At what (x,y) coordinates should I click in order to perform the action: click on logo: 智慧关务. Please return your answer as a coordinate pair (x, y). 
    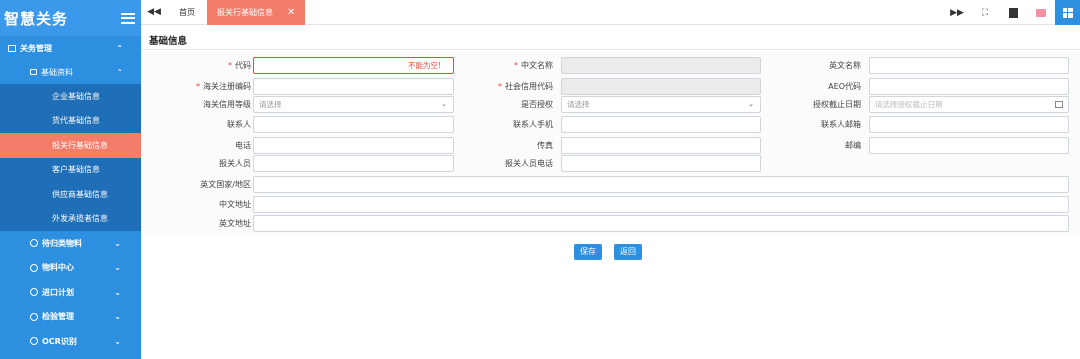
    Looking at the image, I should click on (36, 18).